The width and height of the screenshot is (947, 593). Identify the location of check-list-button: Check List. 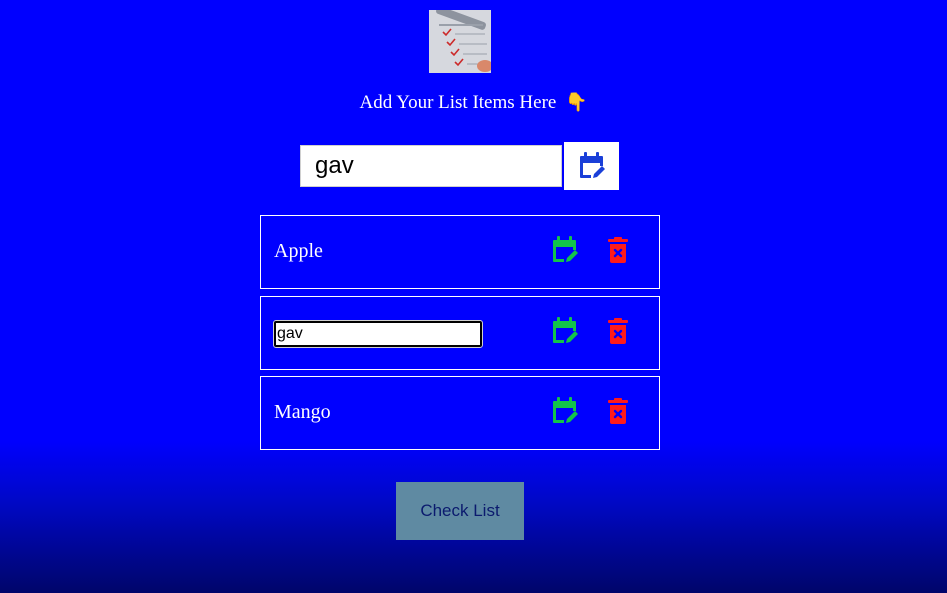
(460, 511).